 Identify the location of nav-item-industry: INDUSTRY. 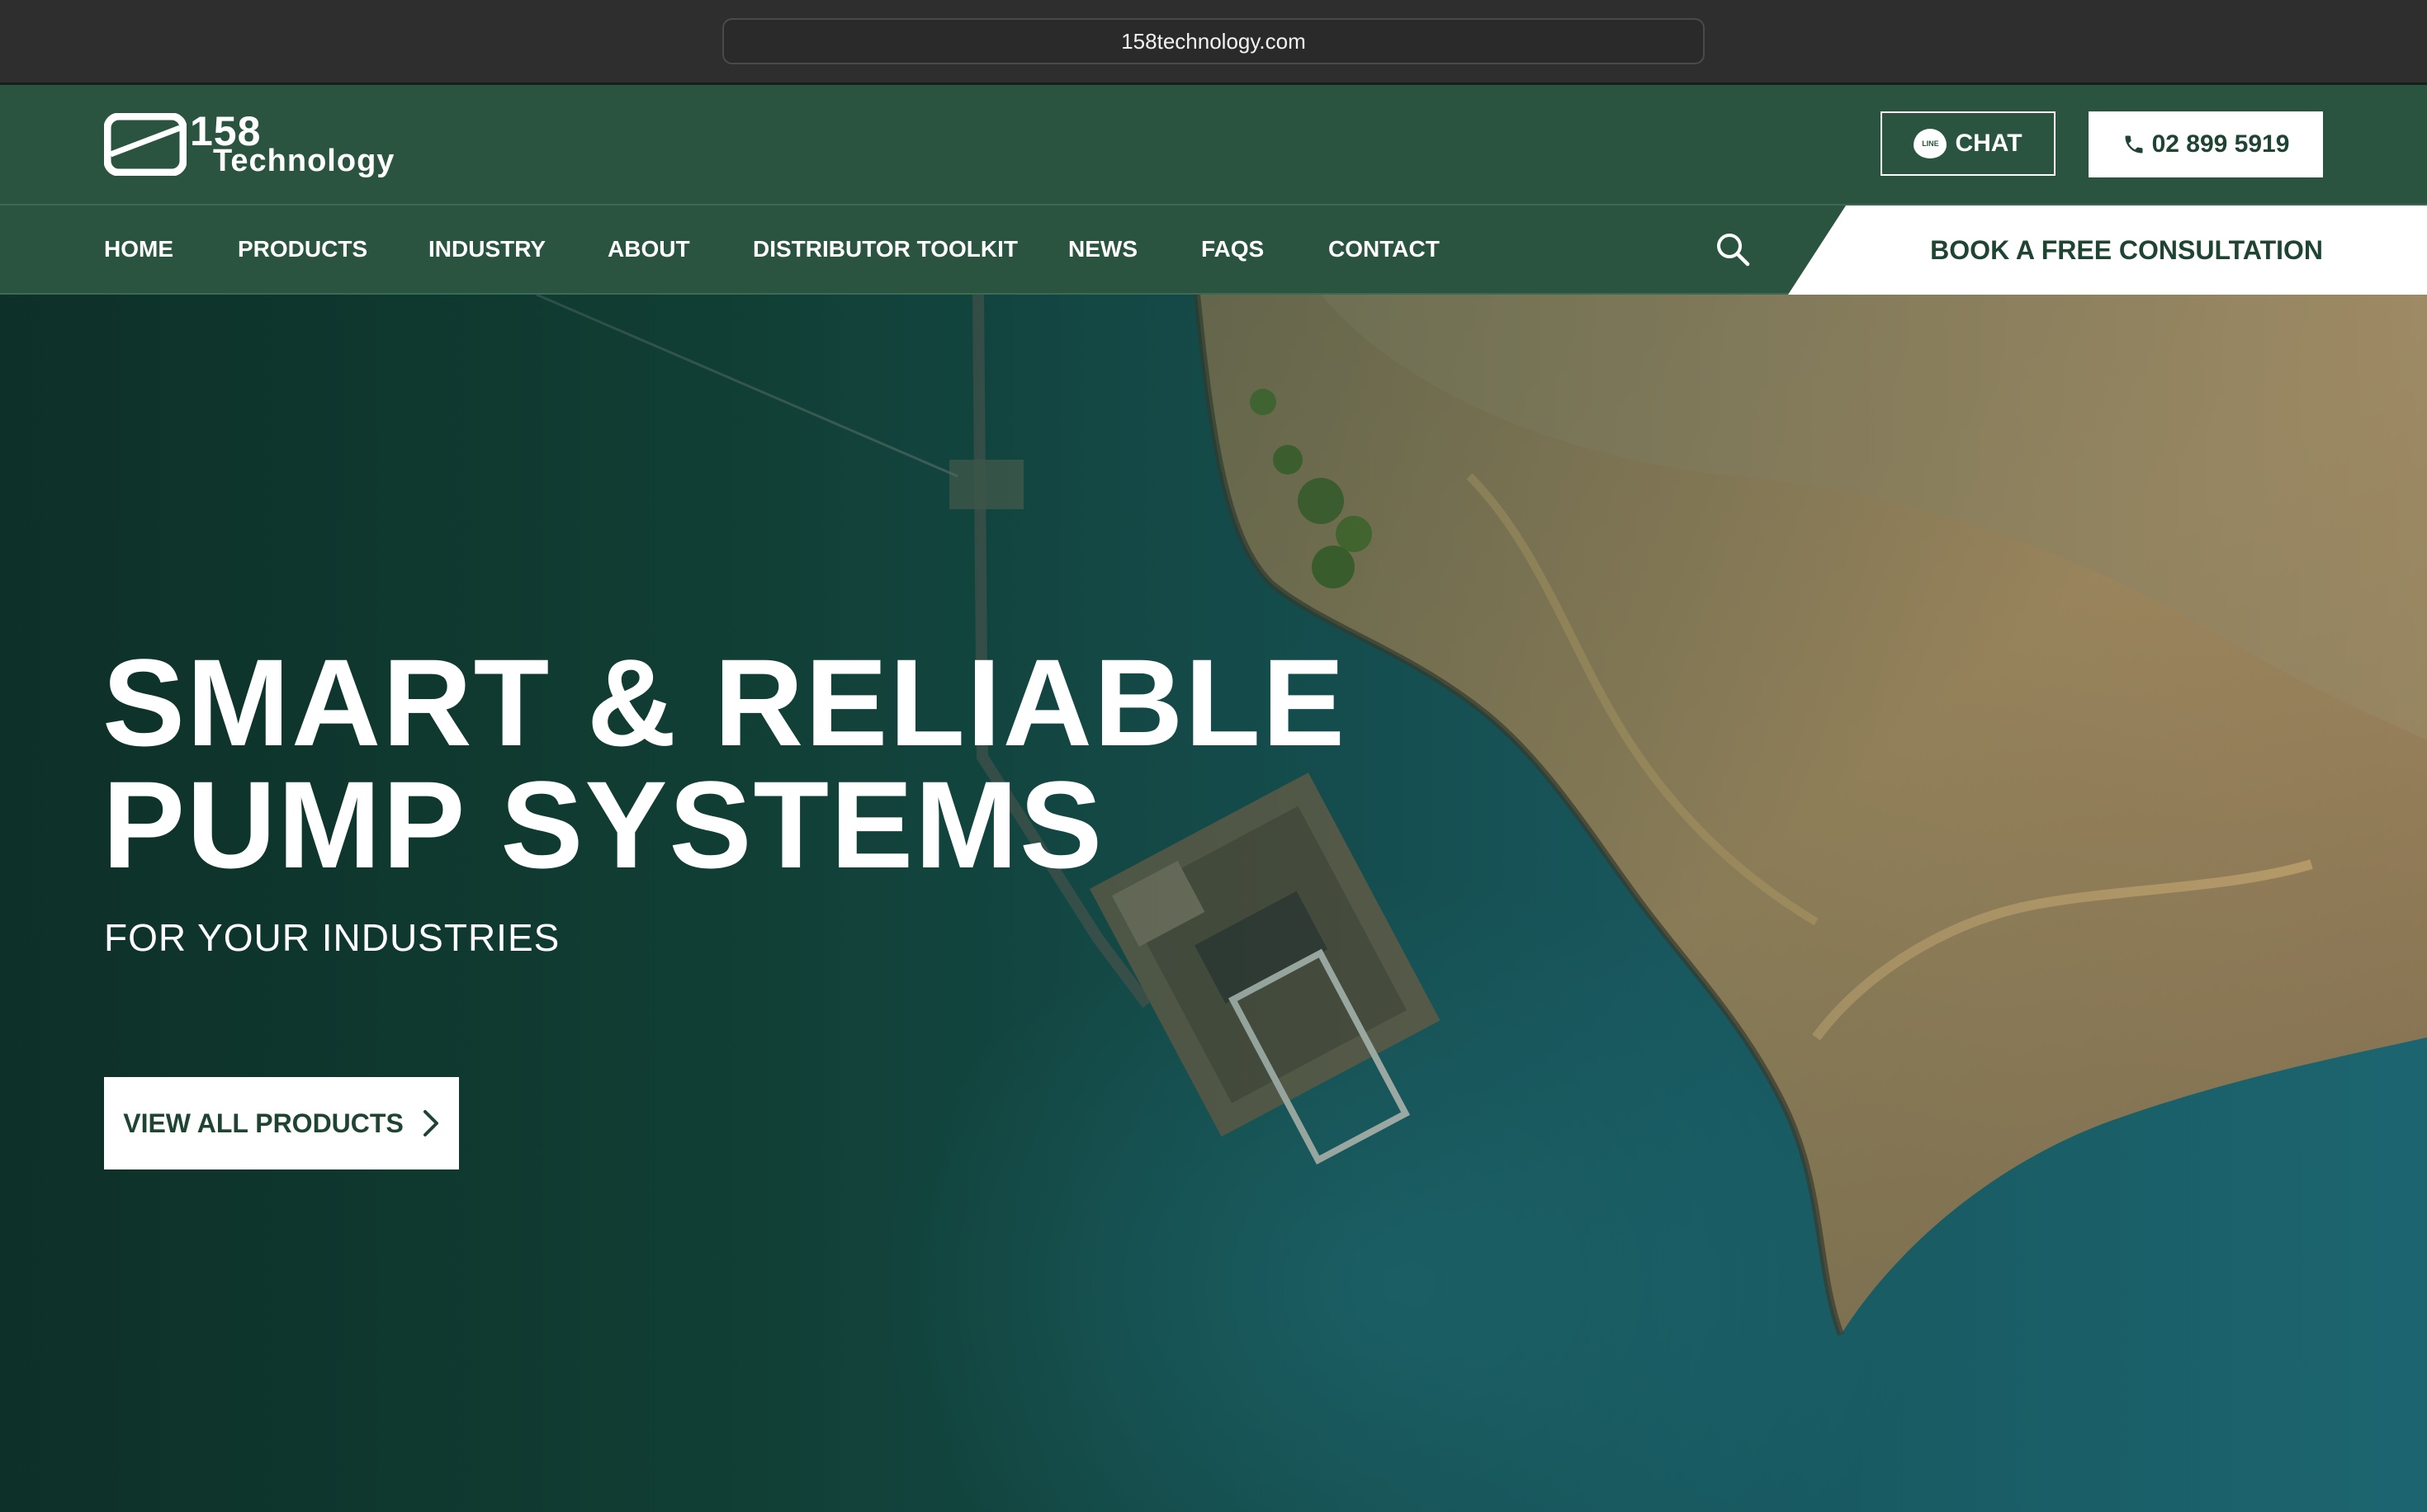
(487, 250).